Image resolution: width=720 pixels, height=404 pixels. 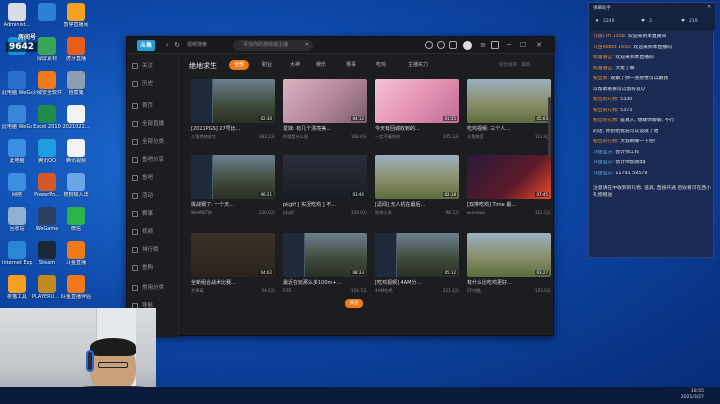 I want to click on scrollbar, so click(x=549, y=127).